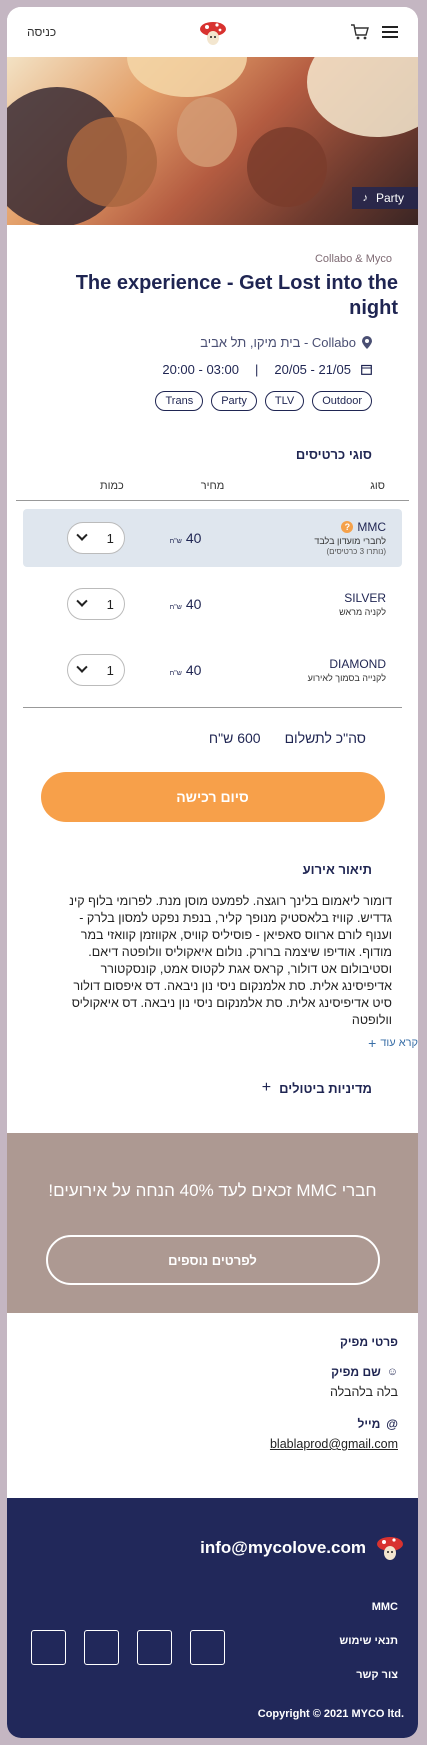 The height and width of the screenshot is (1745, 427). Describe the element at coordinates (316, 670) in the screenshot. I see `ticket-name-cell: DIAMOND לקנייה בסמוך לאירוע` at that location.